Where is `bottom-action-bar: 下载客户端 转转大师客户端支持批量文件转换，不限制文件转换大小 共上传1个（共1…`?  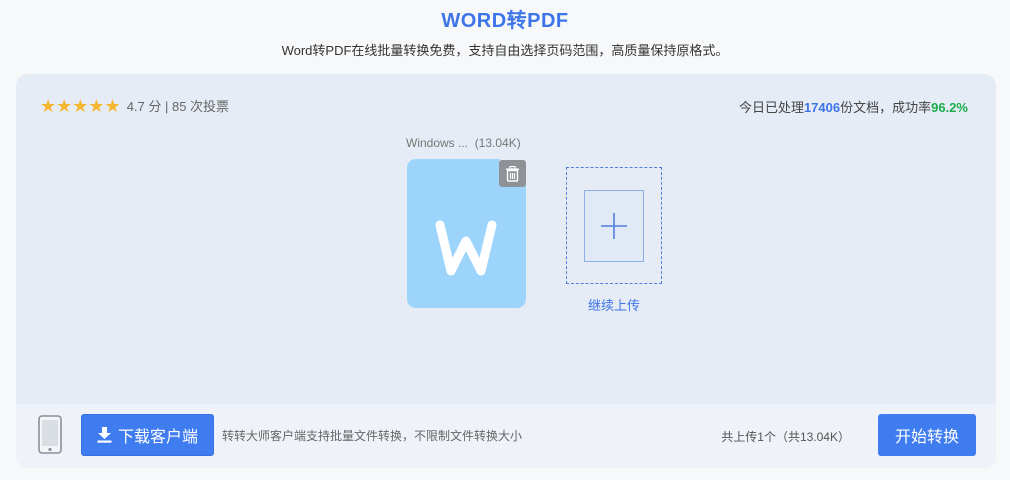
bottom-action-bar: 下载客户端 转转大师客户端支持批量文件转换，不限制文件转换大小 共上传1个（共1… is located at coordinates (506, 436).